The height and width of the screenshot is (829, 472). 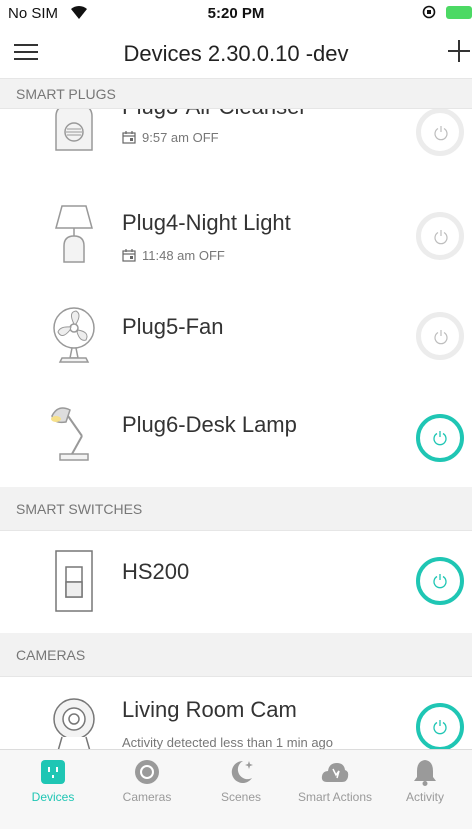 I want to click on tab-label: Activity, so click(x=424, y=797).